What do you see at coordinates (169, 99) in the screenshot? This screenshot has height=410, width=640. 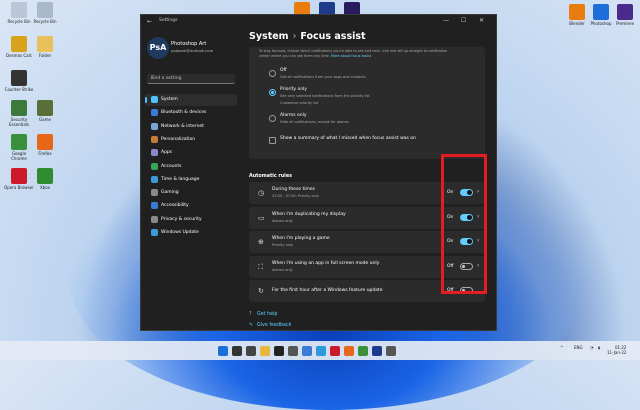 I see `sidebar-item-label: System` at bounding box center [169, 99].